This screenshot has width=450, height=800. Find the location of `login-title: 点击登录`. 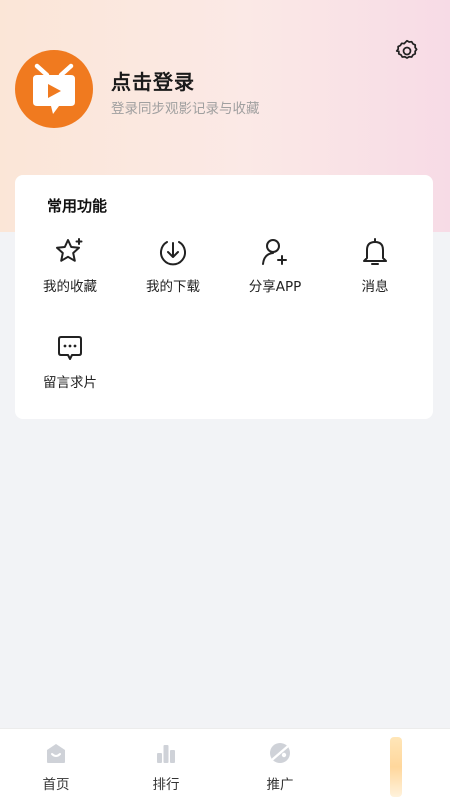

login-title: 点击登录 is located at coordinates (153, 80).